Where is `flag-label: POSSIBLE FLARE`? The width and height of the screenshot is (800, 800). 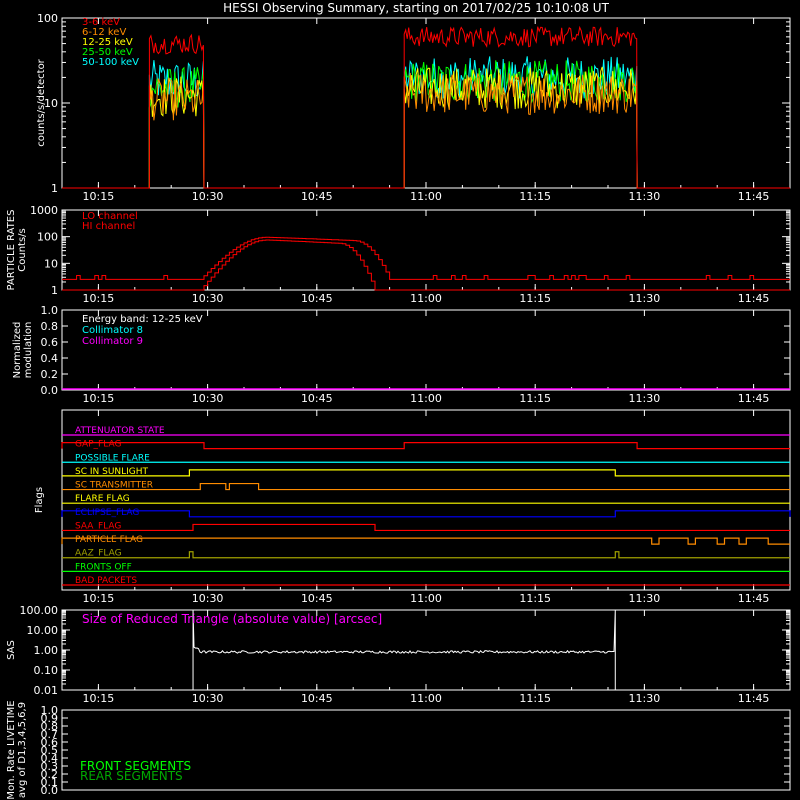 flag-label: POSSIBLE FLARE is located at coordinates (112, 458).